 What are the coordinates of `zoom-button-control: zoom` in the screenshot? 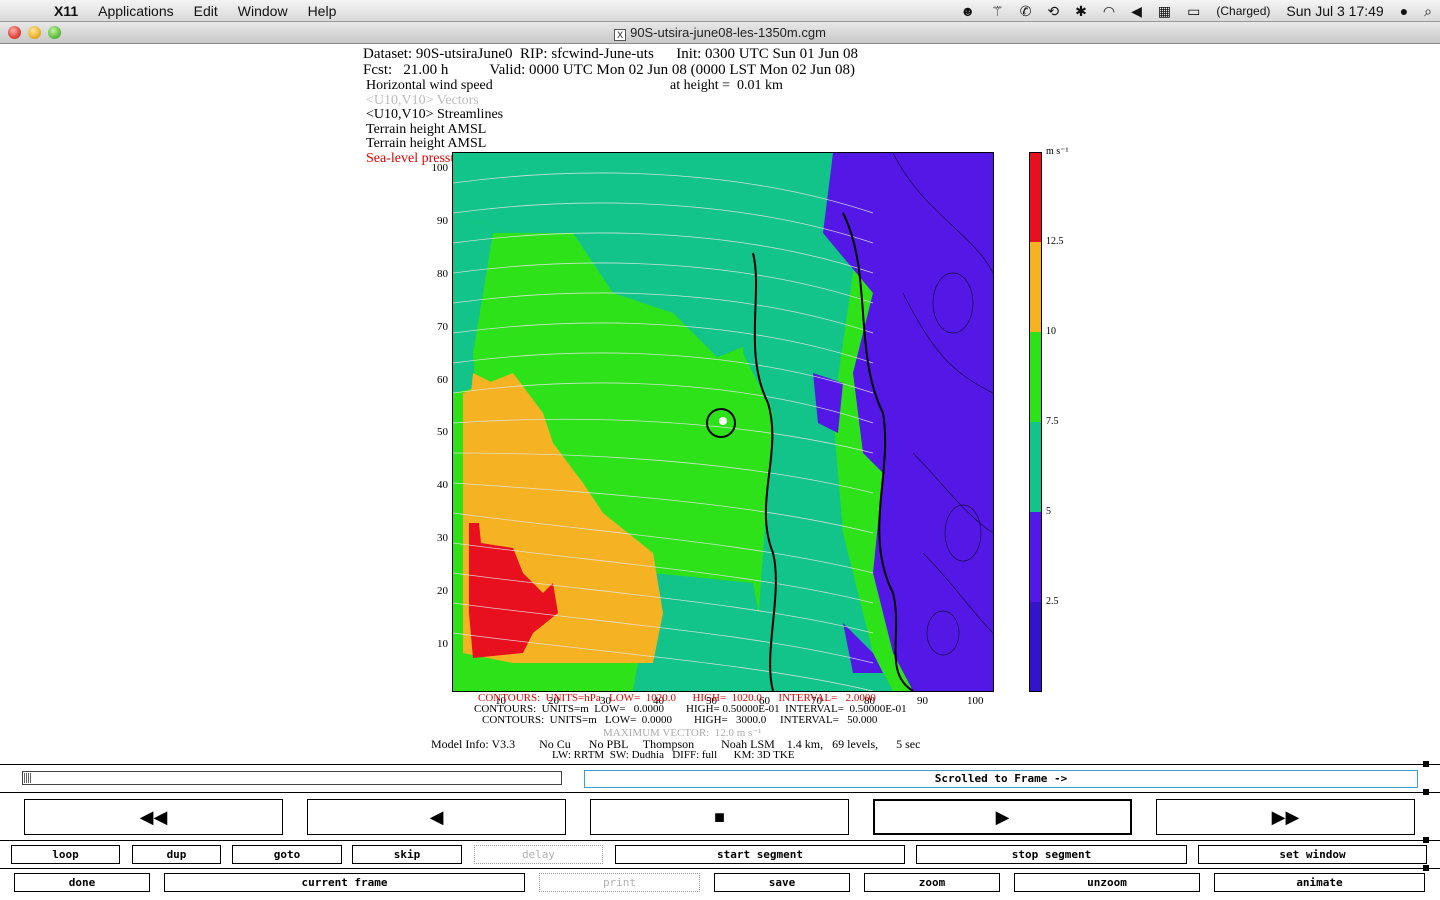 It's located at (932, 882).